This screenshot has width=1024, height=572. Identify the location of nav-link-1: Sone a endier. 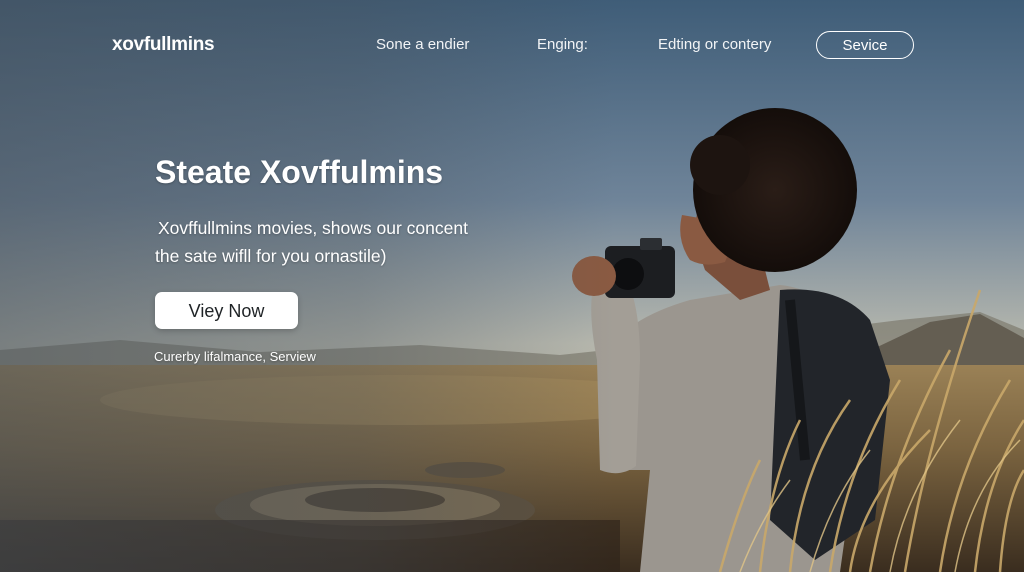
(422, 44).